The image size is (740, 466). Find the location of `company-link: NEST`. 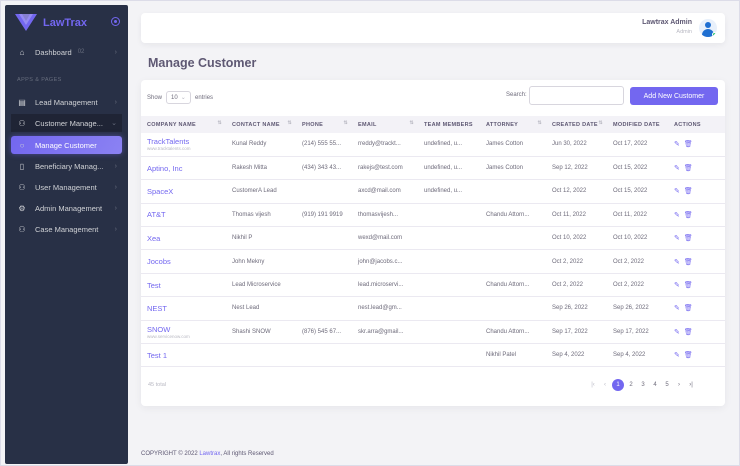

company-link: NEST is located at coordinates (186, 308).